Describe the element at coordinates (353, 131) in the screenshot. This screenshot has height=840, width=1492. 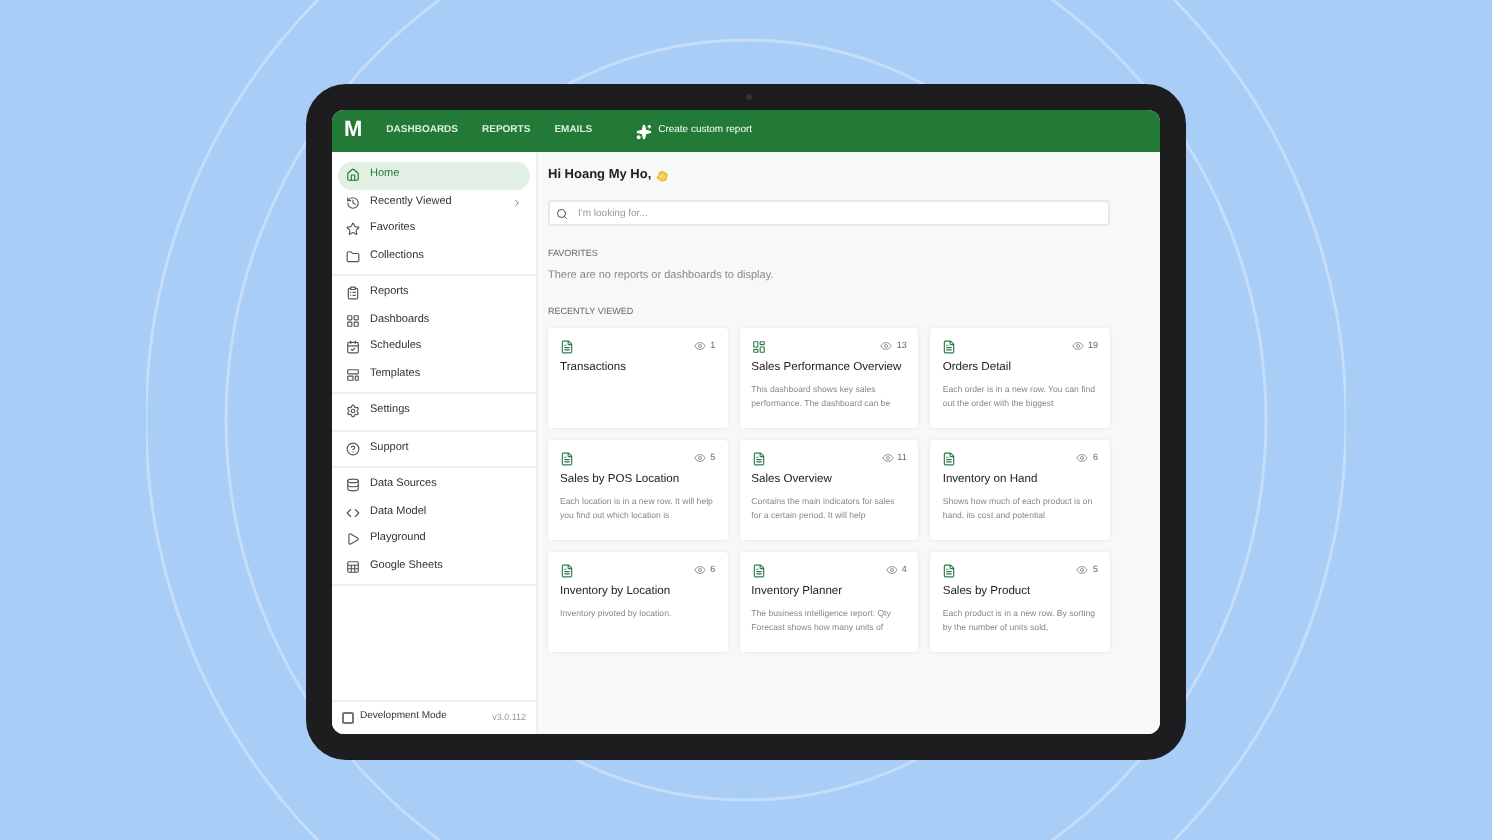
I see `logo: M` at that location.